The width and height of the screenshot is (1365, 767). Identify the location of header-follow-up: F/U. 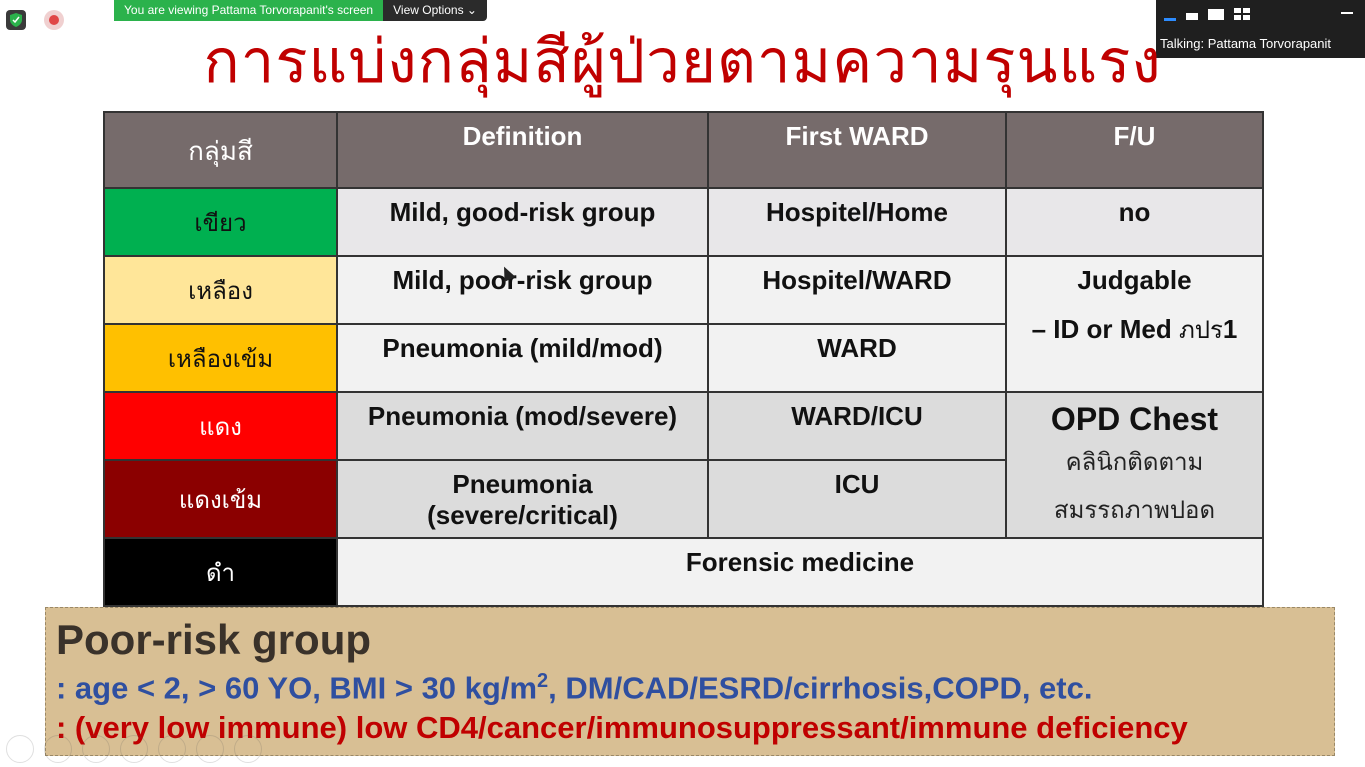
(1134, 150).